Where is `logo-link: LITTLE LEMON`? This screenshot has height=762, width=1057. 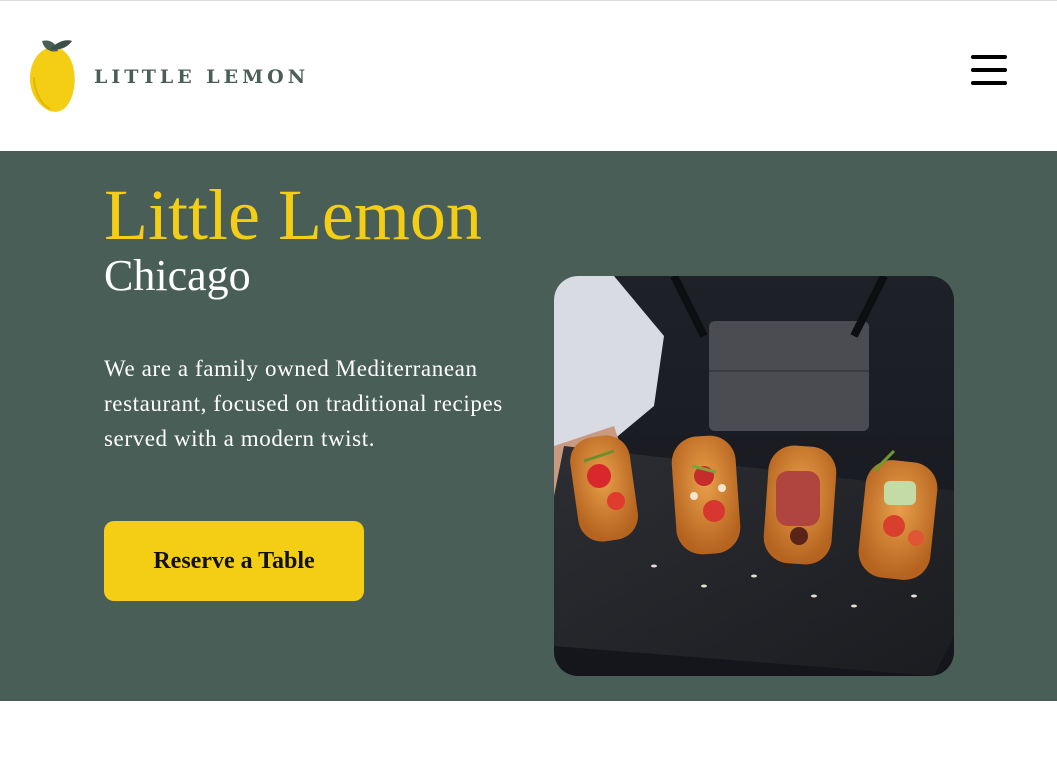 logo-link: LITTLE LEMON is located at coordinates (168, 75).